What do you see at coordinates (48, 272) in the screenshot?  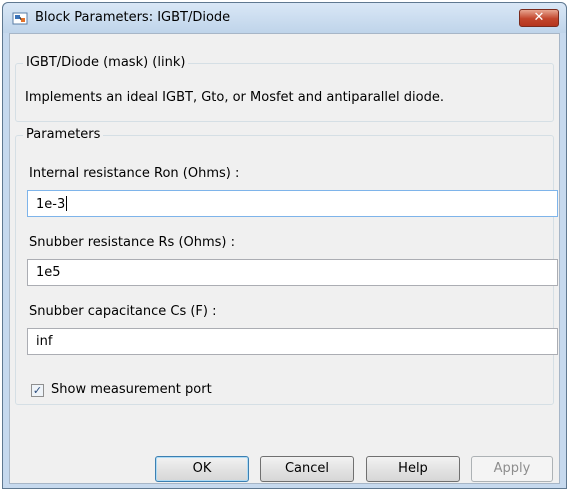 I see `rs-value: 1e5` at bounding box center [48, 272].